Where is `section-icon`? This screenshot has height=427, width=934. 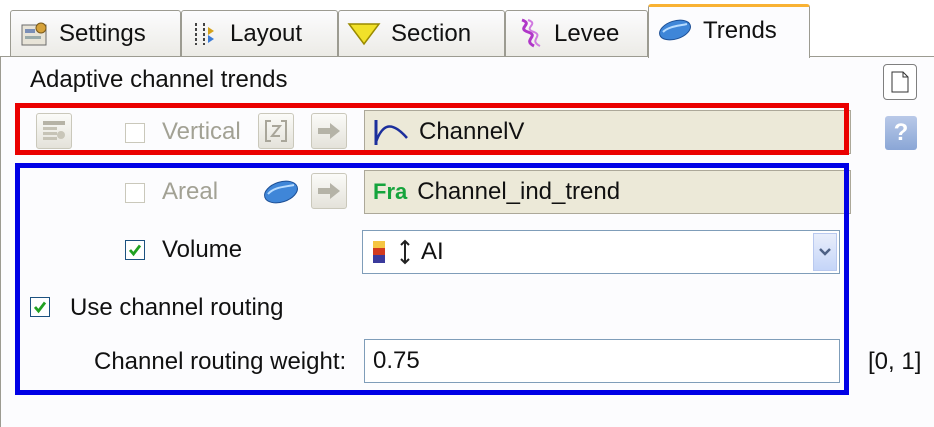 section-icon is located at coordinates (364, 33).